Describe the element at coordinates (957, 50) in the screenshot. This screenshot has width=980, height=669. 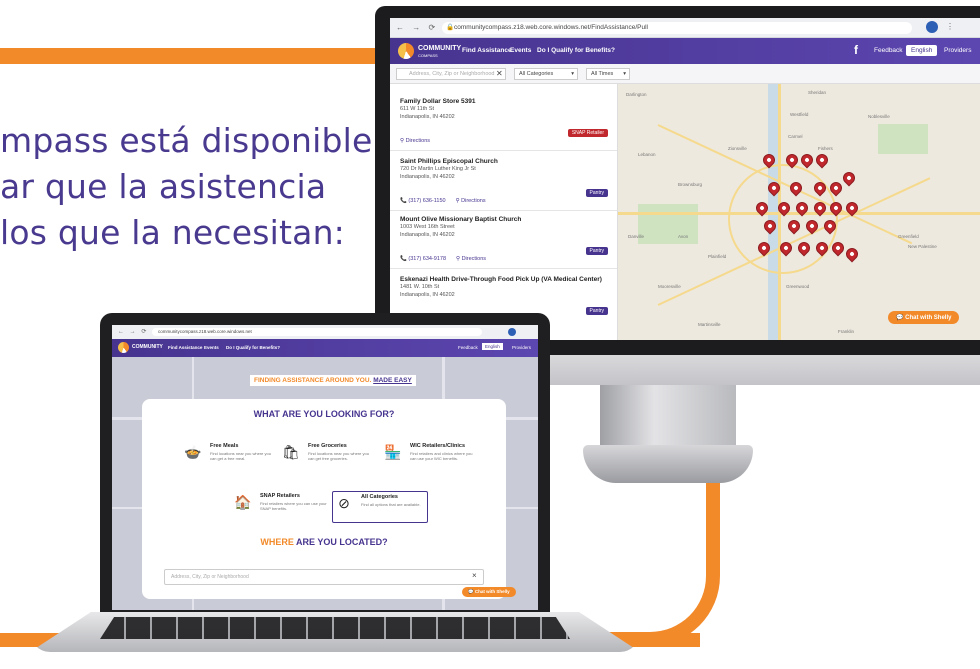
I see `nav-providers: Providers` at that location.